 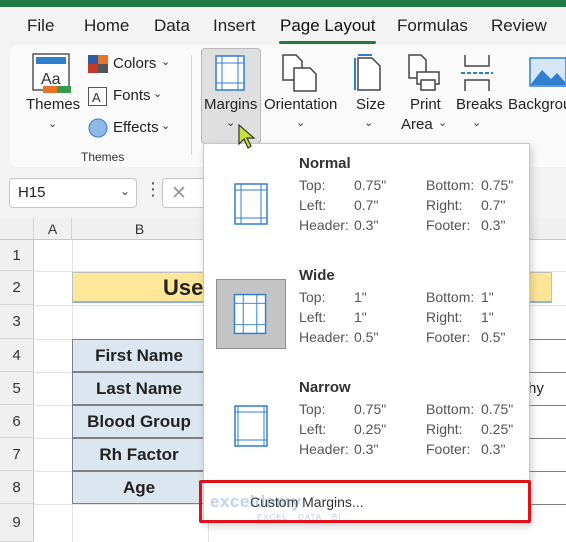 I want to click on tab-insert: Insert, so click(x=234, y=26).